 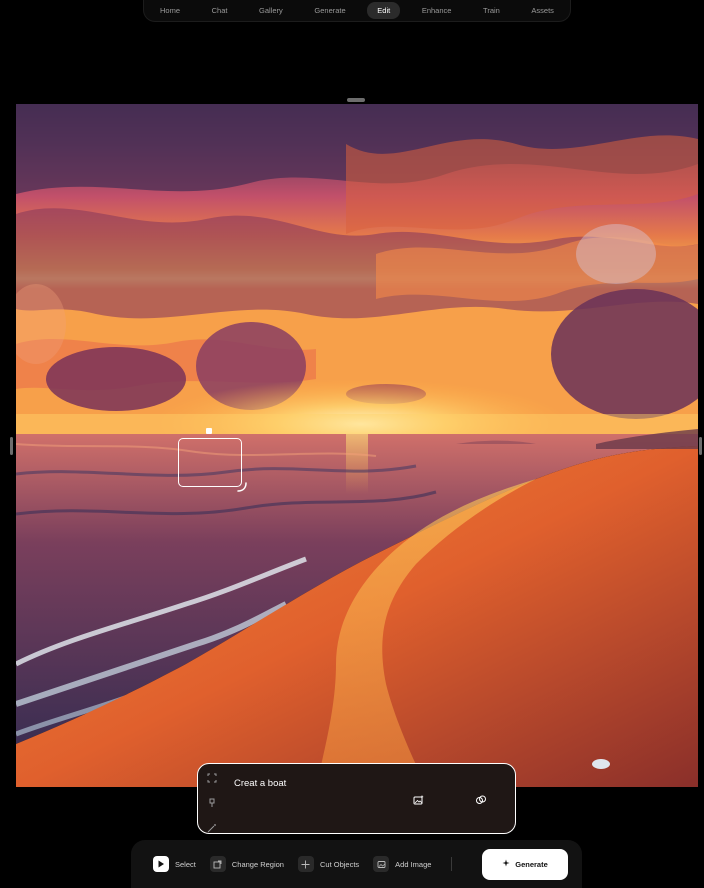 What do you see at coordinates (491, 10) in the screenshot?
I see `nav-item-train: Train` at bounding box center [491, 10].